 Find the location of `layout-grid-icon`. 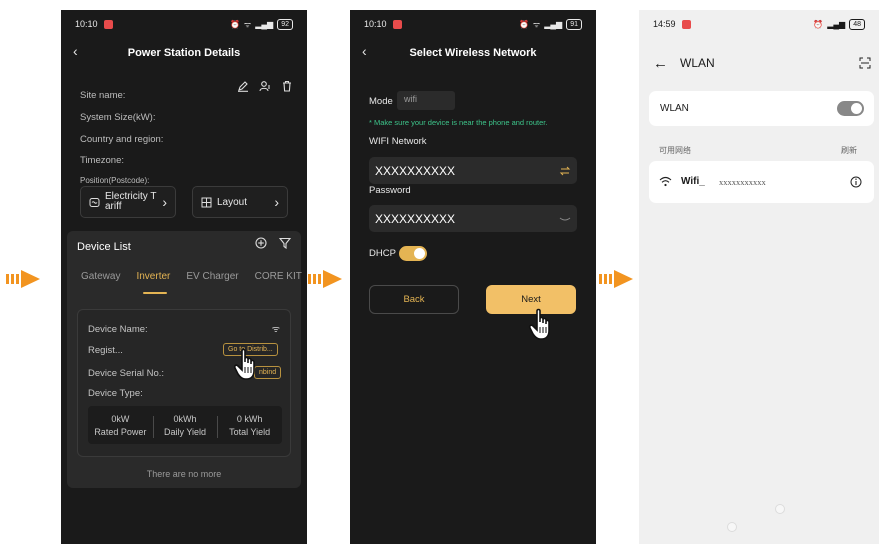

layout-grid-icon is located at coordinates (206, 202).